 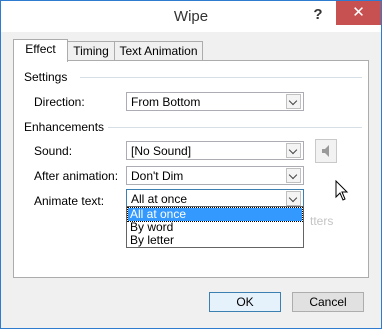 I want to click on settings-heading: Settings, so click(x=46, y=77).